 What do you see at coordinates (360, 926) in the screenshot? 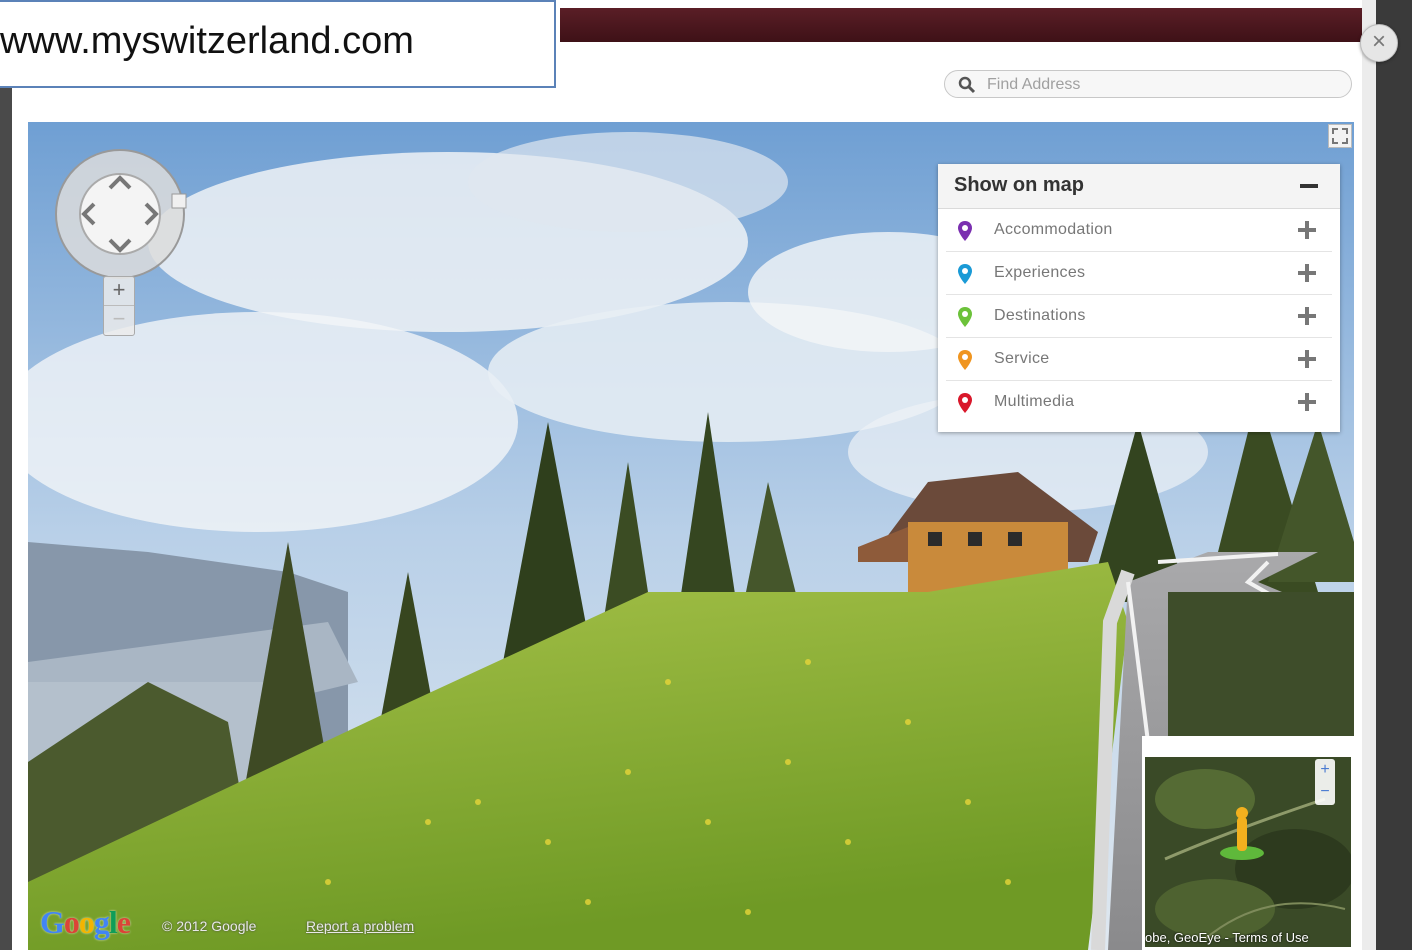
I see `report-problem-link: Report a problem` at bounding box center [360, 926].